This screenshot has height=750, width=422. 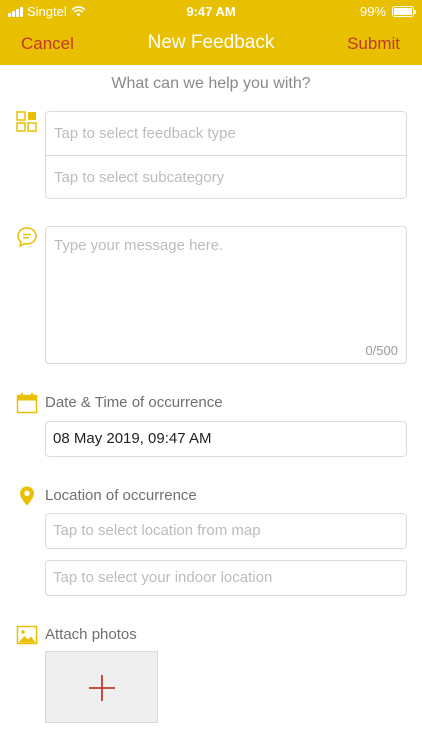 What do you see at coordinates (134, 402) in the screenshot?
I see `date-time-label: Date & Time of occurrence` at bounding box center [134, 402].